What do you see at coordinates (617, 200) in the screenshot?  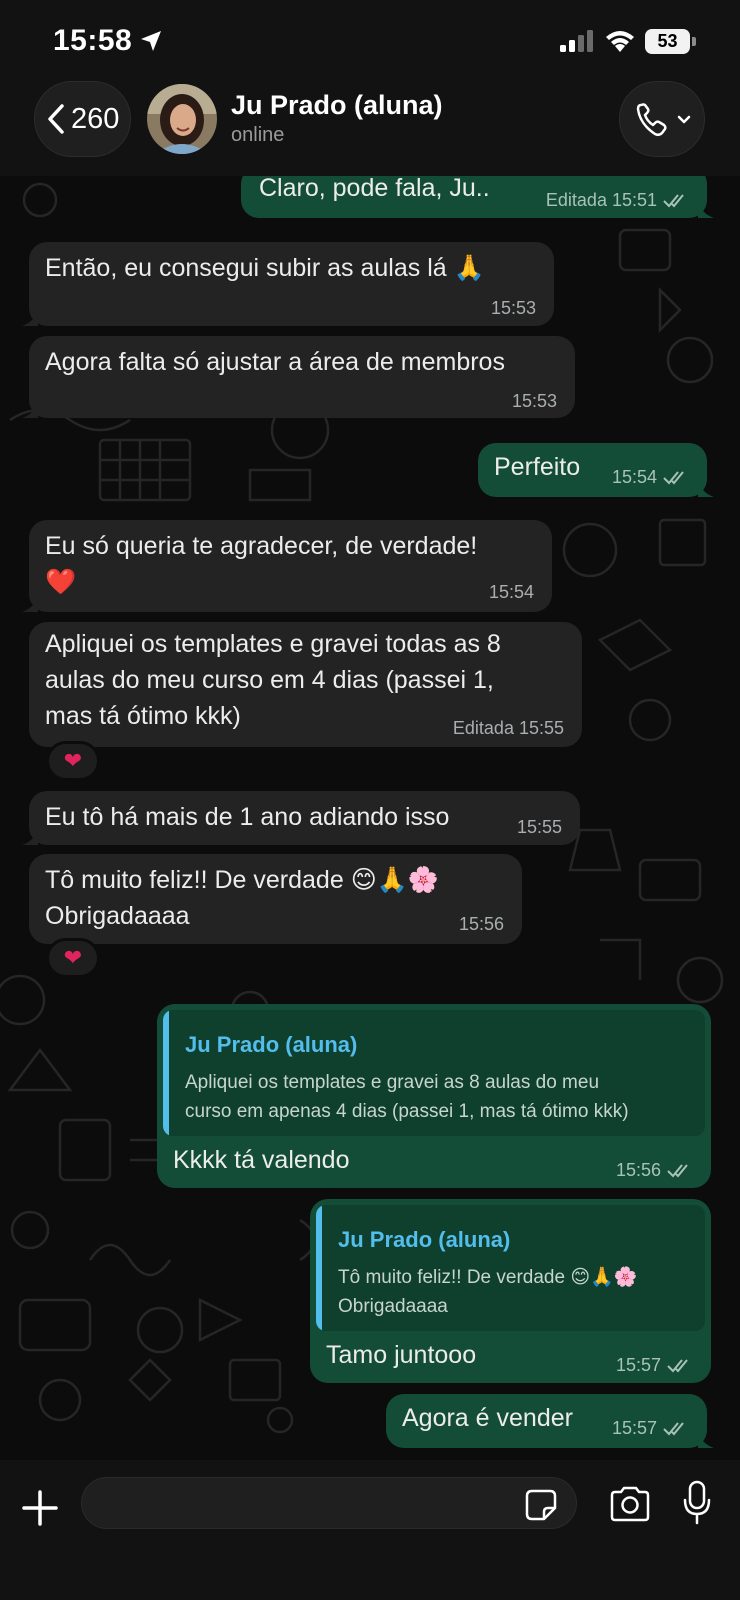 I see `message-meta: Editada 15:51` at bounding box center [617, 200].